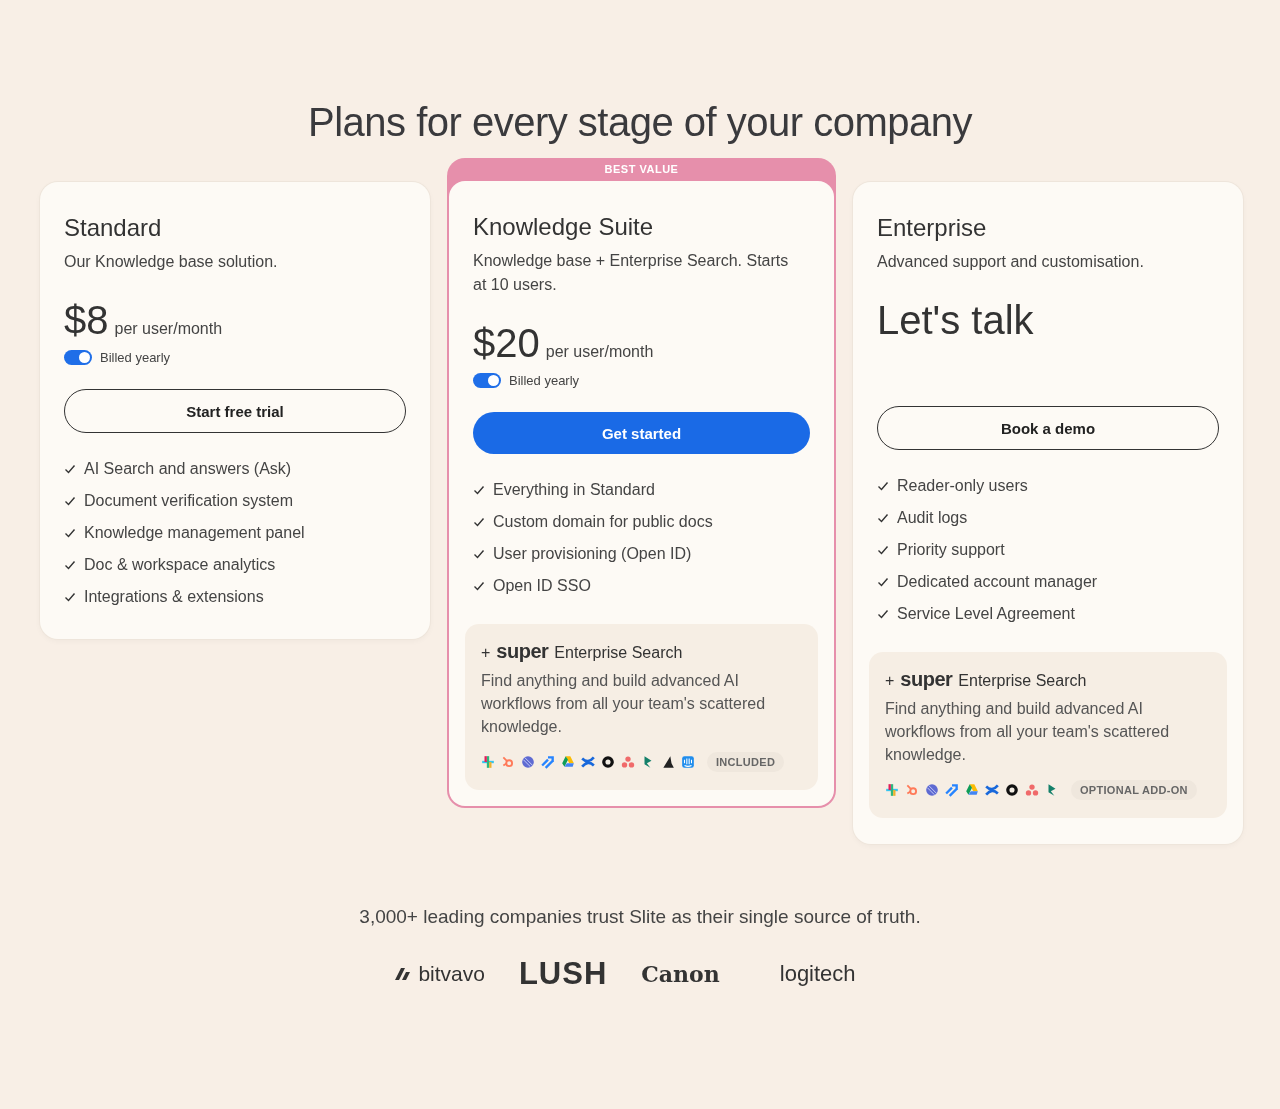  What do you see at coordinates (746, 762) in the screenshot?
I see `status-badge: INCLUDED` at bounding box center [746, 762].